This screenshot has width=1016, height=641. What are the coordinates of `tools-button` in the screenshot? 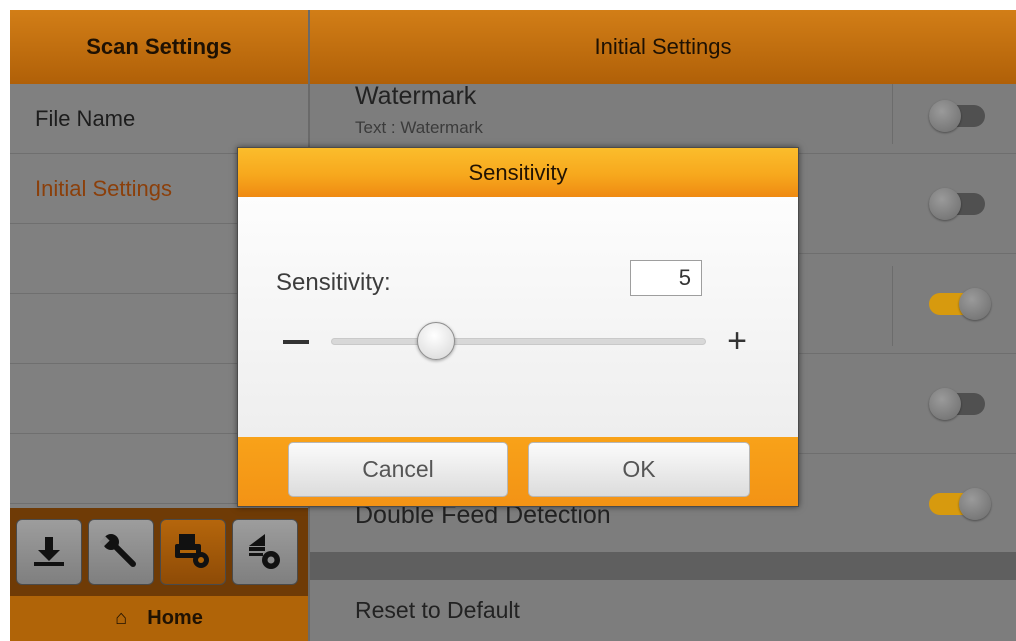 It's located at (121, 552).